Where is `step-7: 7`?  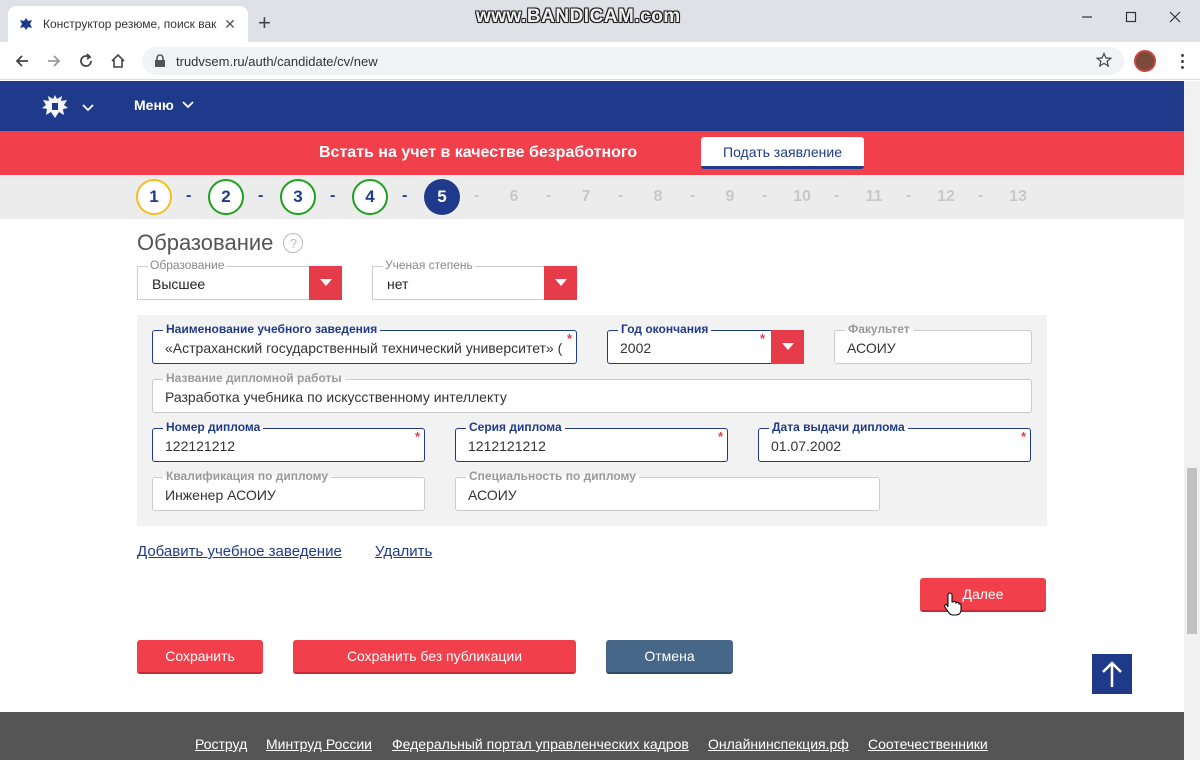 step-7: 7 is located at coordinates (586, 196).